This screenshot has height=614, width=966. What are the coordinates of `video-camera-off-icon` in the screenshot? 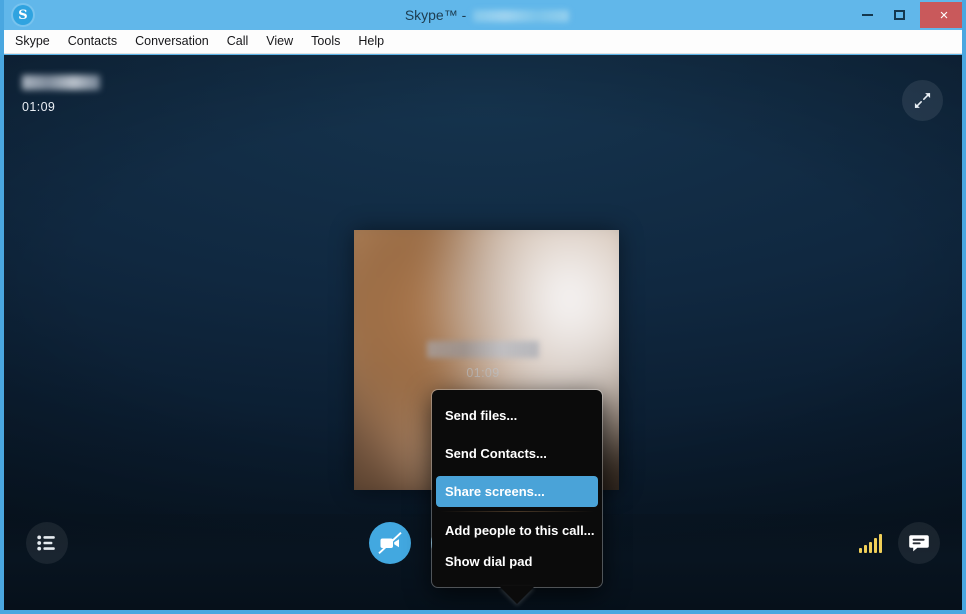 It's located at (390, 543).